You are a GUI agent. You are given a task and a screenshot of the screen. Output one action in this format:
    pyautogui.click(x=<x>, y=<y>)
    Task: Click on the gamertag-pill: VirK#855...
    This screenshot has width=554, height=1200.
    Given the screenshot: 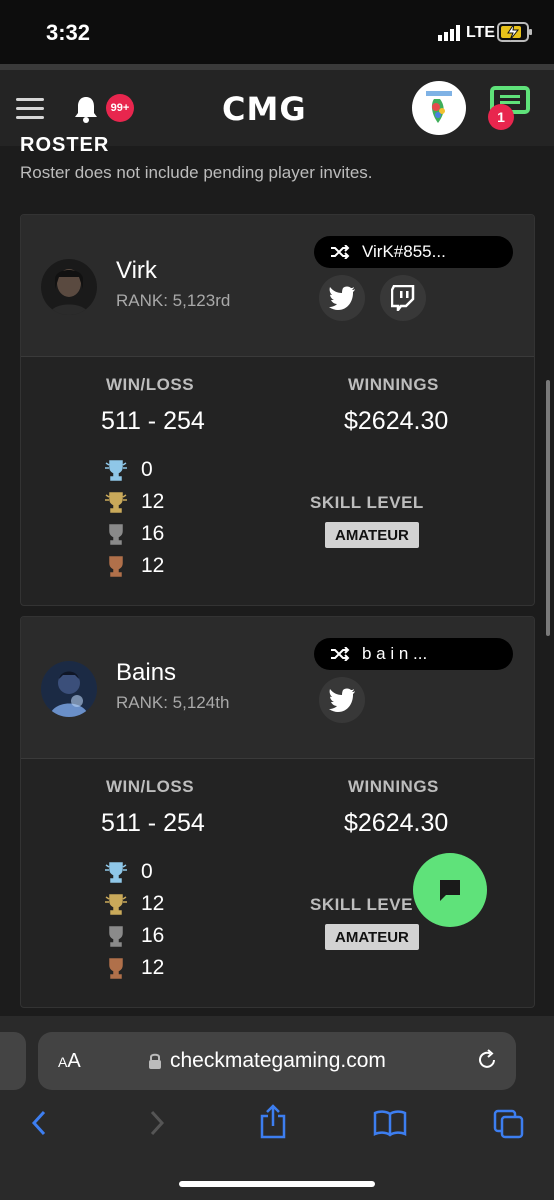 What is the action you would take?
    pyautogui.click(x=413, y=252)
    